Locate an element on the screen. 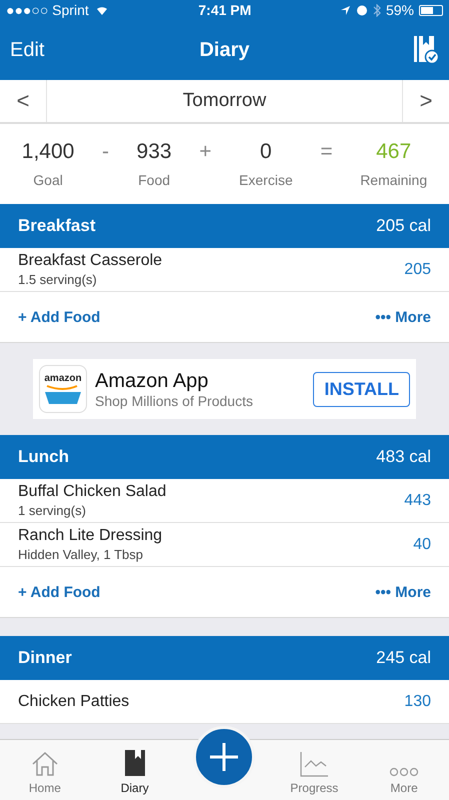  plus-icon is located at coordinates (224, 757).